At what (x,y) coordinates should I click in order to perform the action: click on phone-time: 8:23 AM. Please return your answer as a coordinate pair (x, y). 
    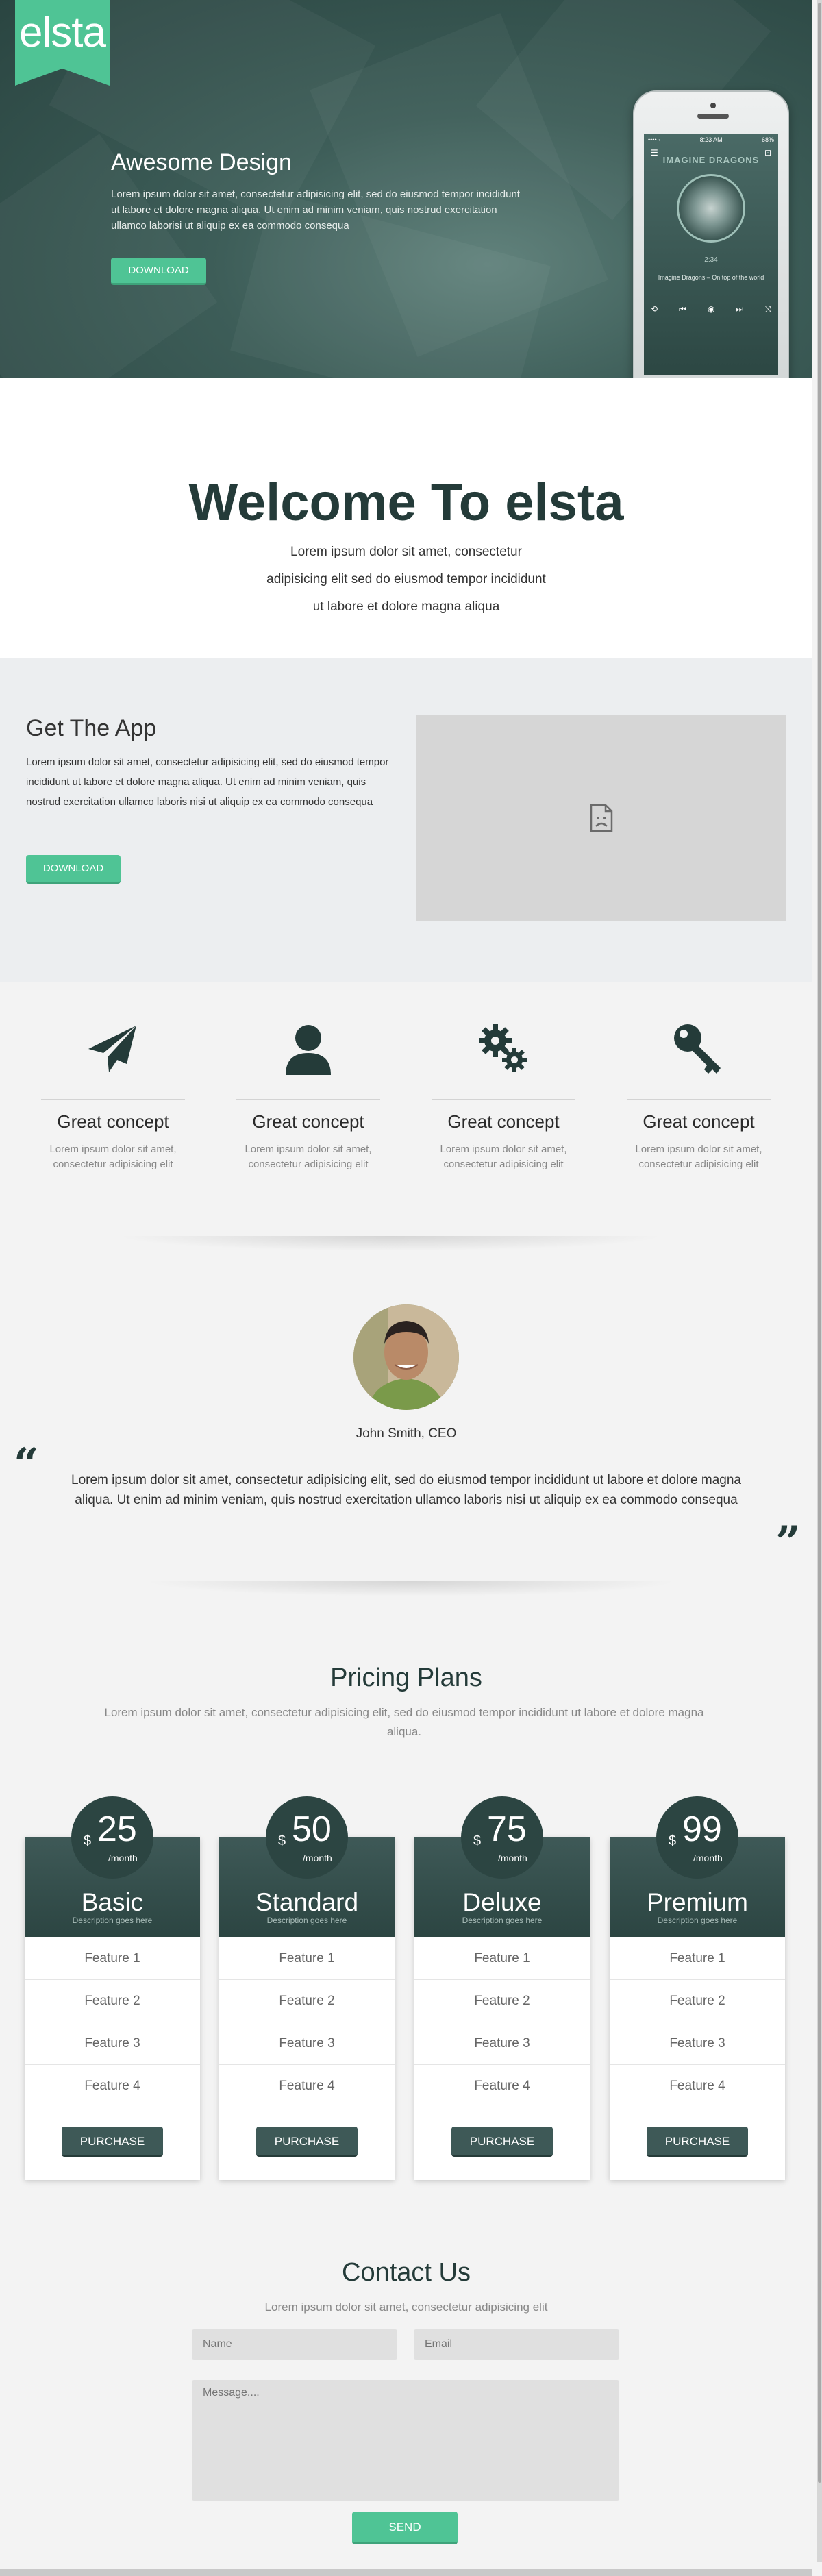
    Looking at the image, I should click on (711, 139).